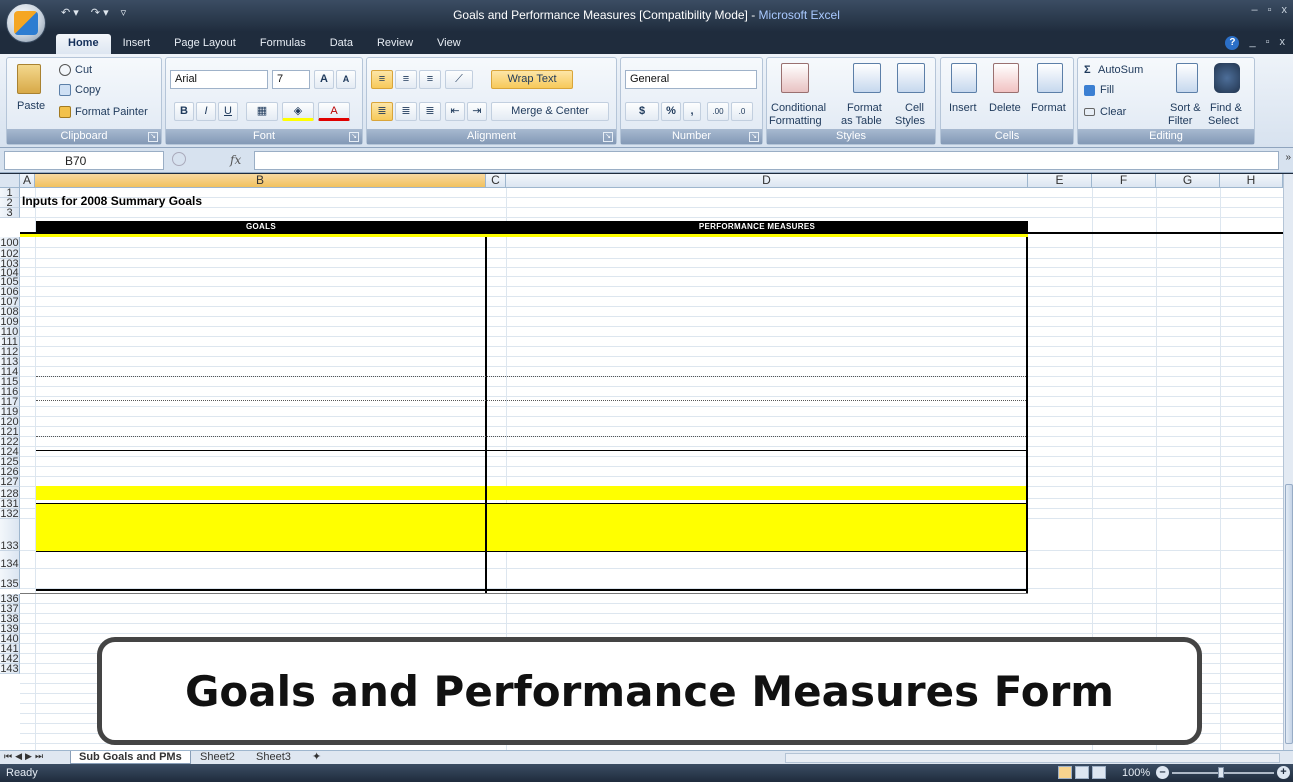 Image resolution: width=1293 pixels, height=782 pixels. Describe the element at coordinates (449, 44) in the screenshot. I see `tab-view: View` at that location.